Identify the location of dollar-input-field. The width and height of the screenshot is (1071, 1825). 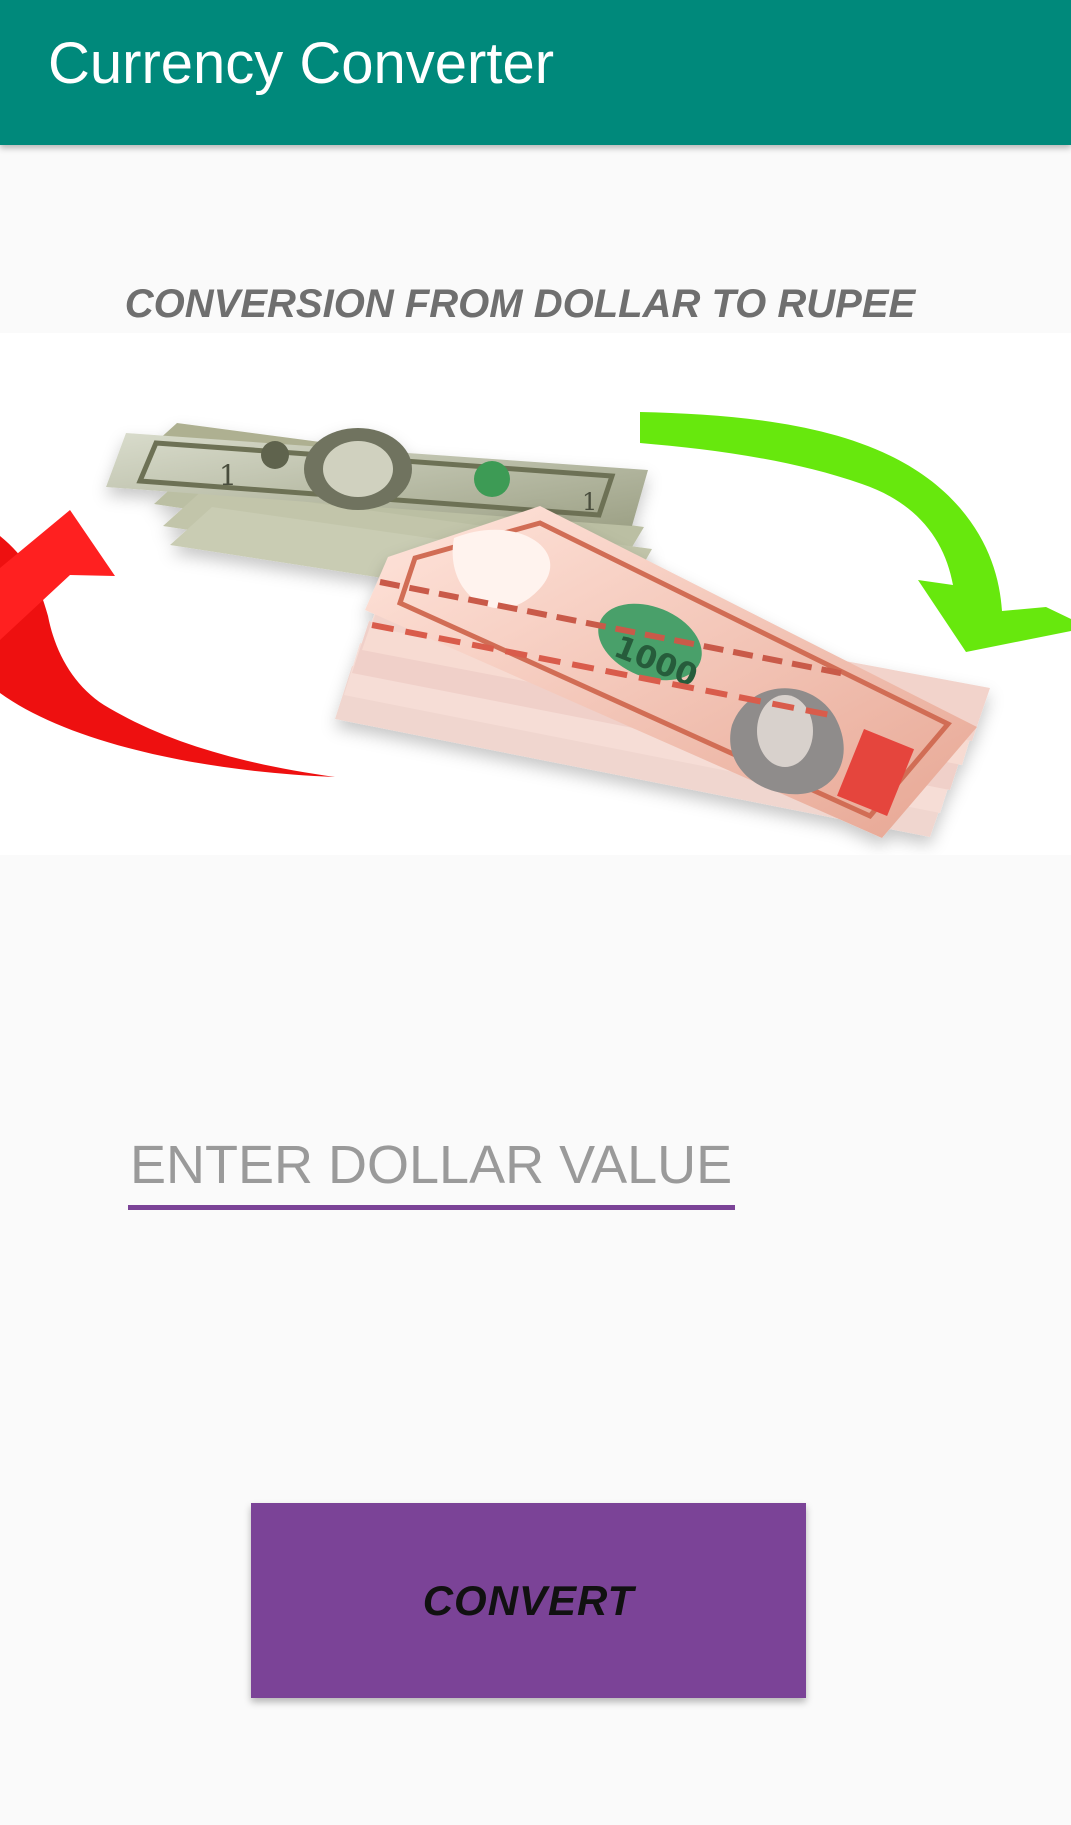
(431, 1170).